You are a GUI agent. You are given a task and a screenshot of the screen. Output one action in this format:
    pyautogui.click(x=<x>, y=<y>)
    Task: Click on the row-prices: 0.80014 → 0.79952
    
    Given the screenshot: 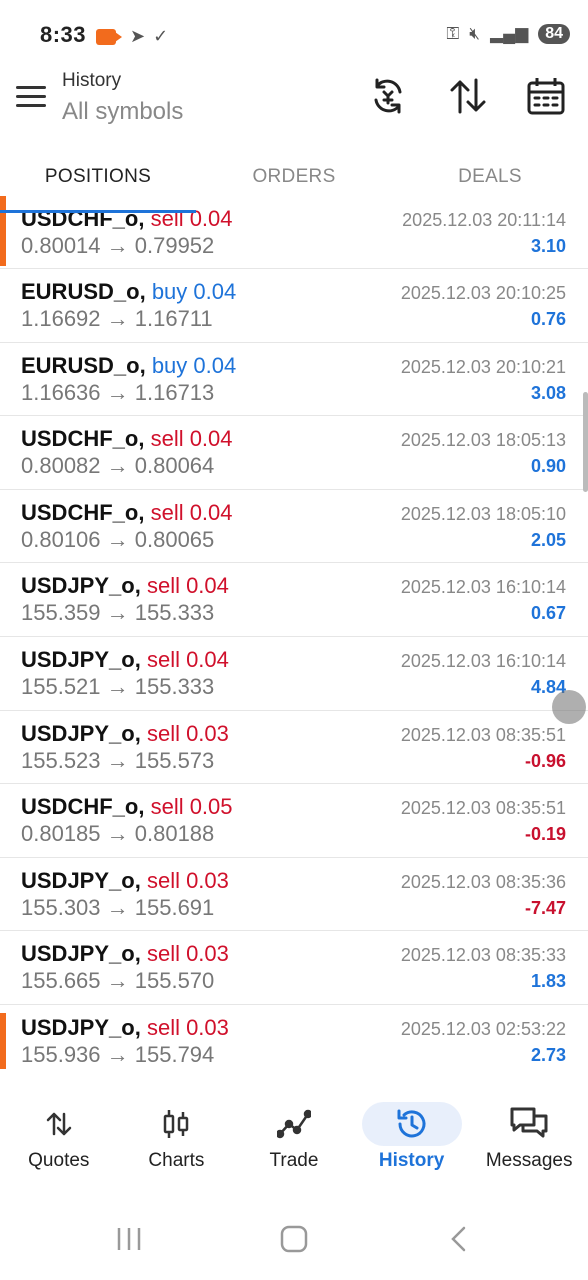 What is the action you would take?
    pyautogui.click(x=118, y=245)
    